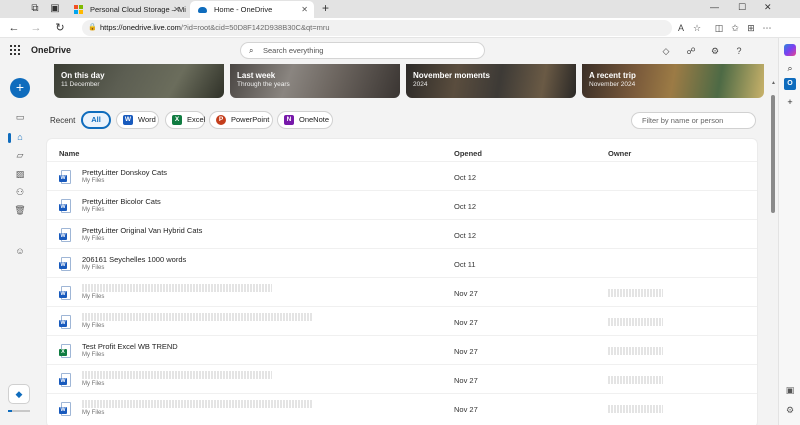  Describe the element at coordinates (767, 28) in the screenshot. I see `more-icon: ⋯` at that location.